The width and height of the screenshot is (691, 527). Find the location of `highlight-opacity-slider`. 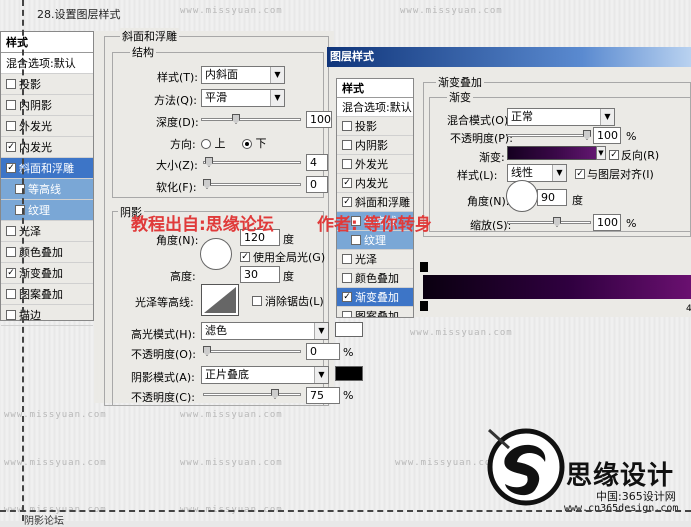

highlight-opacity-slider is located at coordinates (252, 351).